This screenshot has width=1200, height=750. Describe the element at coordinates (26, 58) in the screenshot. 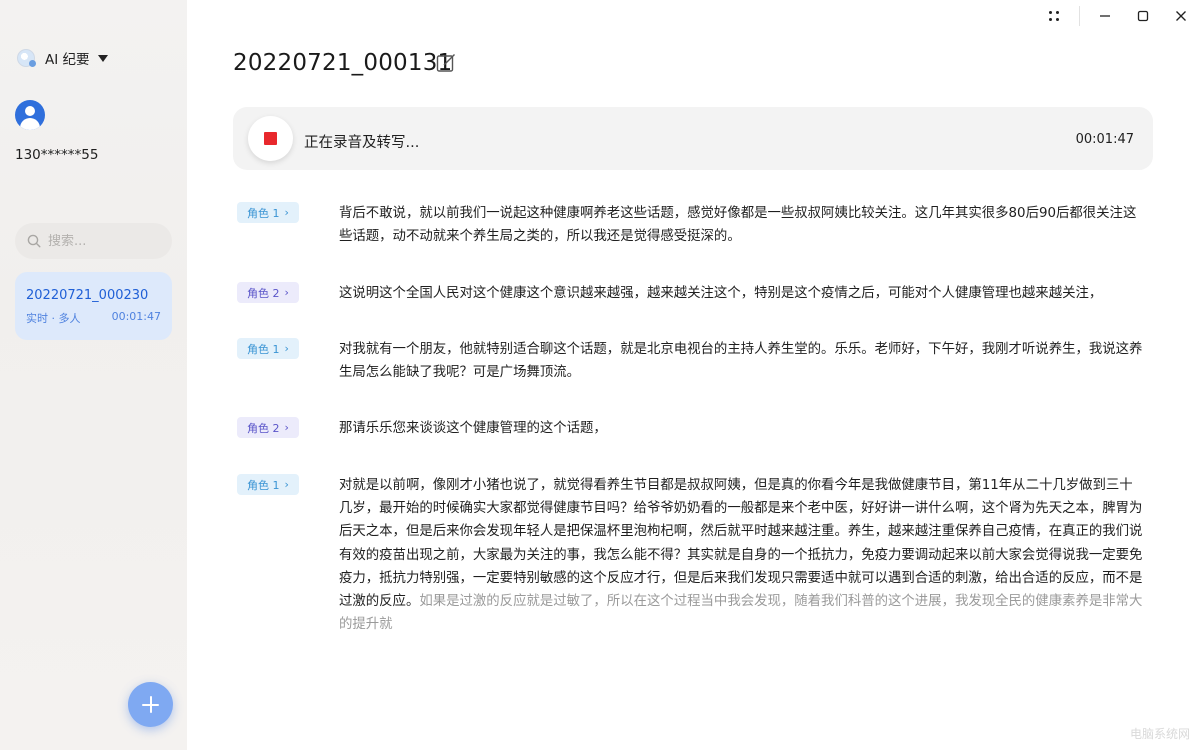

I see `ai-logo-icon` at that location.